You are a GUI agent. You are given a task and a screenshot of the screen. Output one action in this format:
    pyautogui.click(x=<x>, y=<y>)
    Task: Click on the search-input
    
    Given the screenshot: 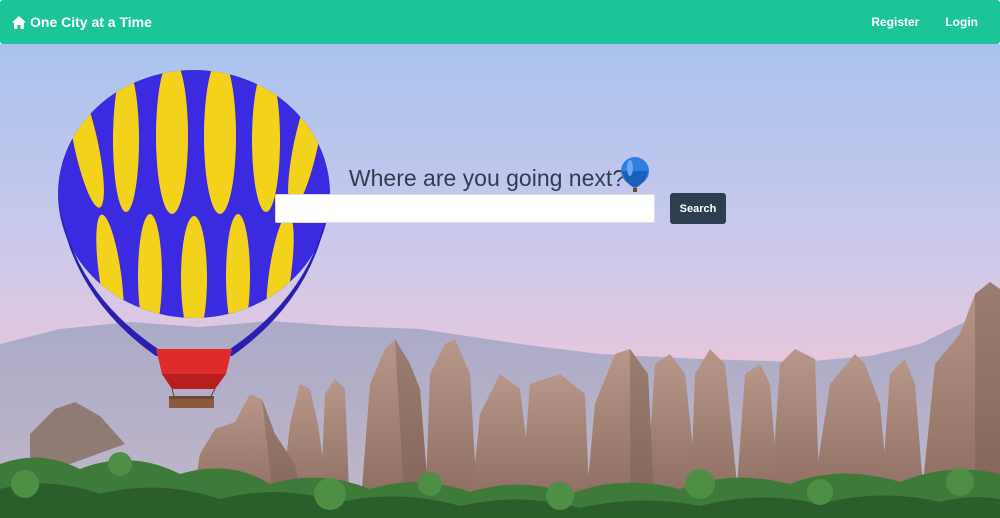 What is the action you would take?
    pyautogui.click(x=465, y=208)
    